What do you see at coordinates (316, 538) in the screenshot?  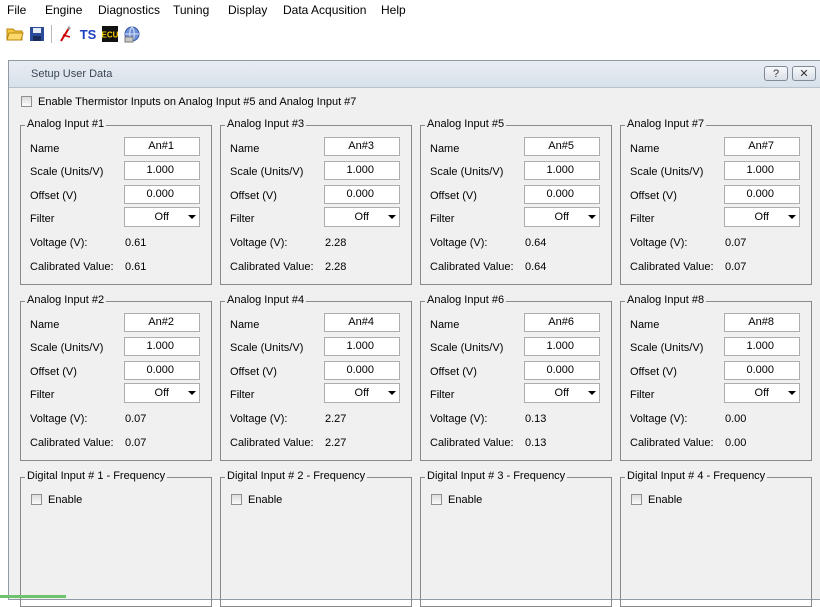 I see `digital-input-group-2: Digital Input # 2 - Frequency Enable` at bounding box center [316, 538].